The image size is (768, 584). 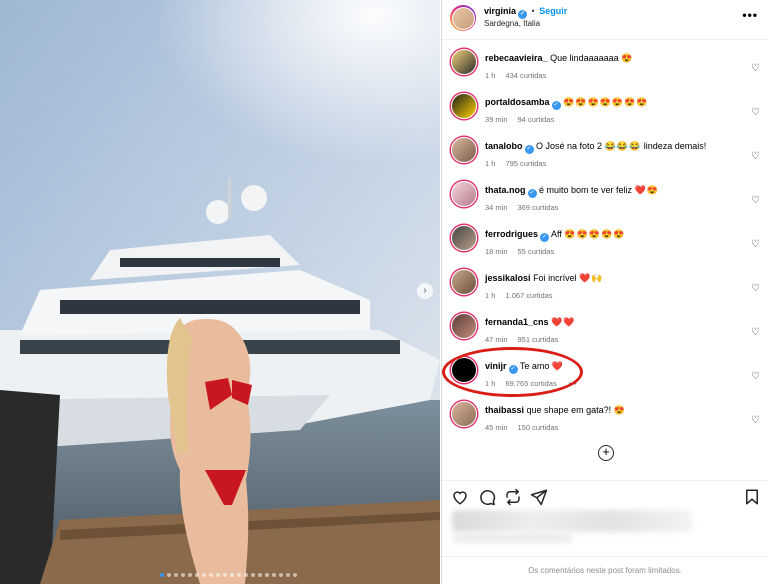 I want to click on comment-text: Te amo, so click(x=534, y=366).